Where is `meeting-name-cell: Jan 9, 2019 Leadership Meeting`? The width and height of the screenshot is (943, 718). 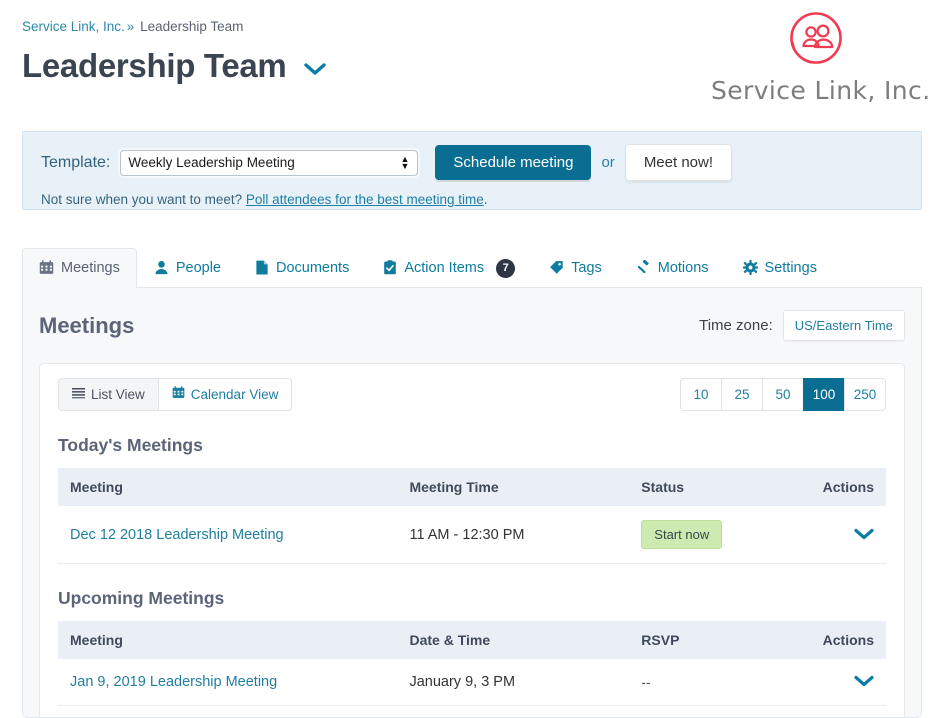 meeting-name-cell: Jan 9, 2019 Leadership Meeting is located at coordinates (228, 682).